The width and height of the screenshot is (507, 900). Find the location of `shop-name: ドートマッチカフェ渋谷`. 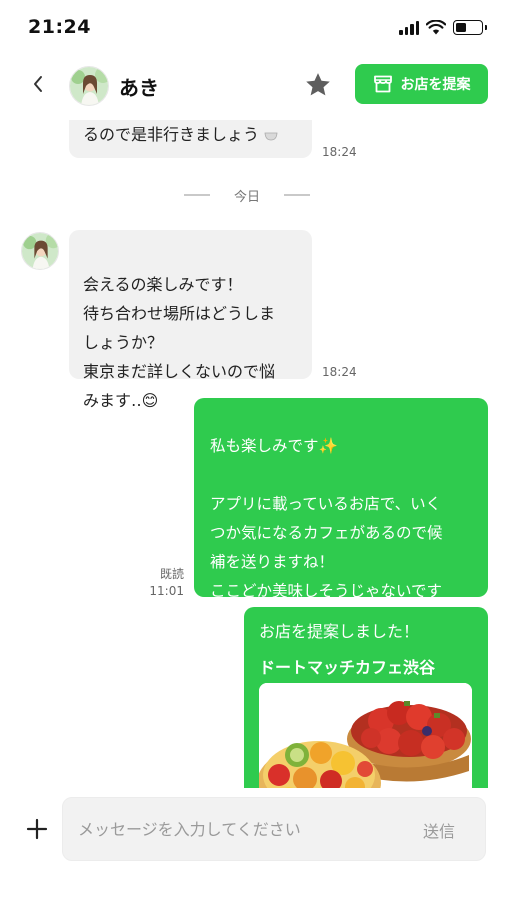

shop-name: ドートマッチカフェ渋谷 is located at coordinates (347, 667).